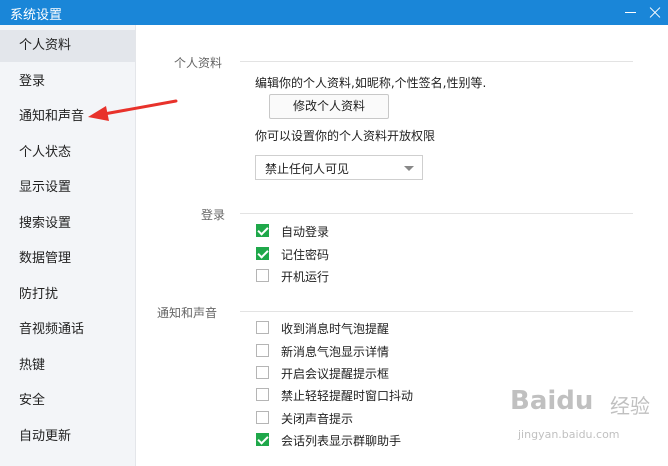 This screenshot has width=668, height=466. I want to click on watermark: Baidu 经验 jingyan.baidu.com, so click(585, 420).